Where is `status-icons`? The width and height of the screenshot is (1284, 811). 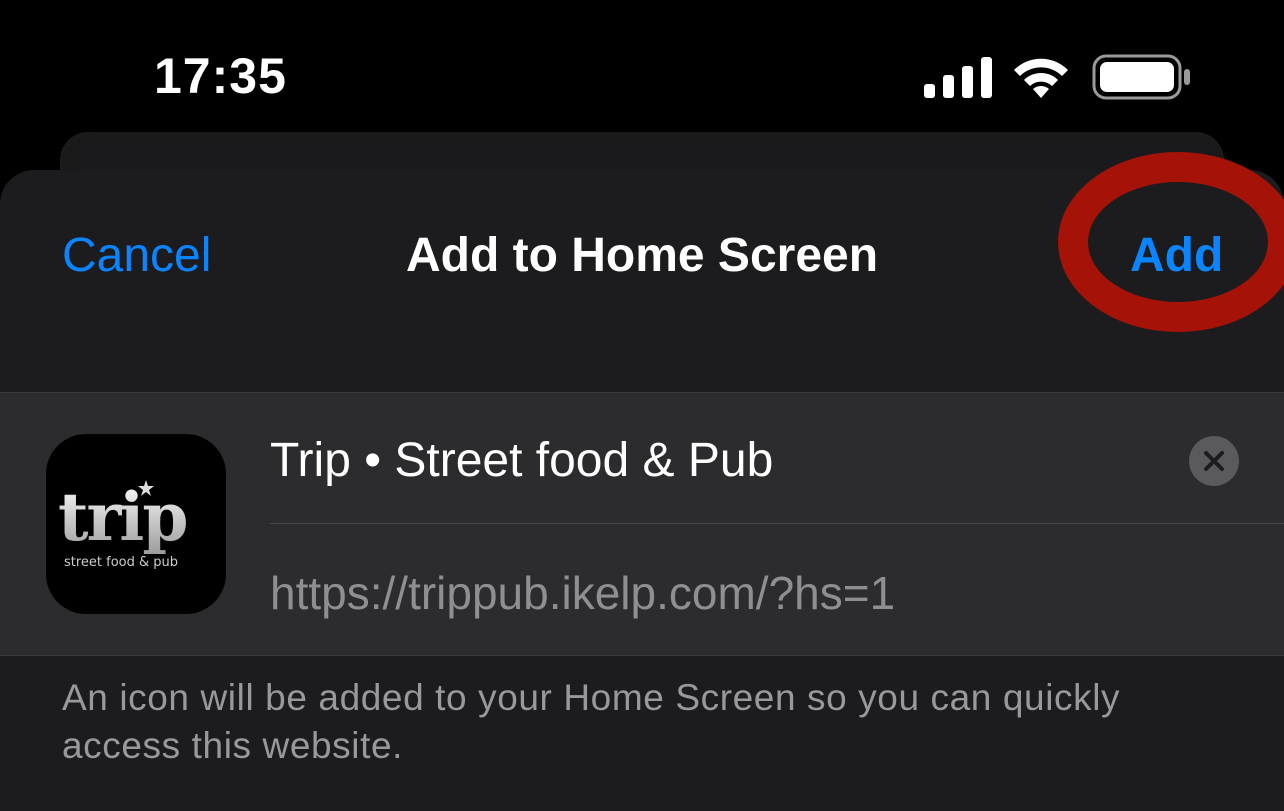 status-icons is located at coordinates (1057, 77).